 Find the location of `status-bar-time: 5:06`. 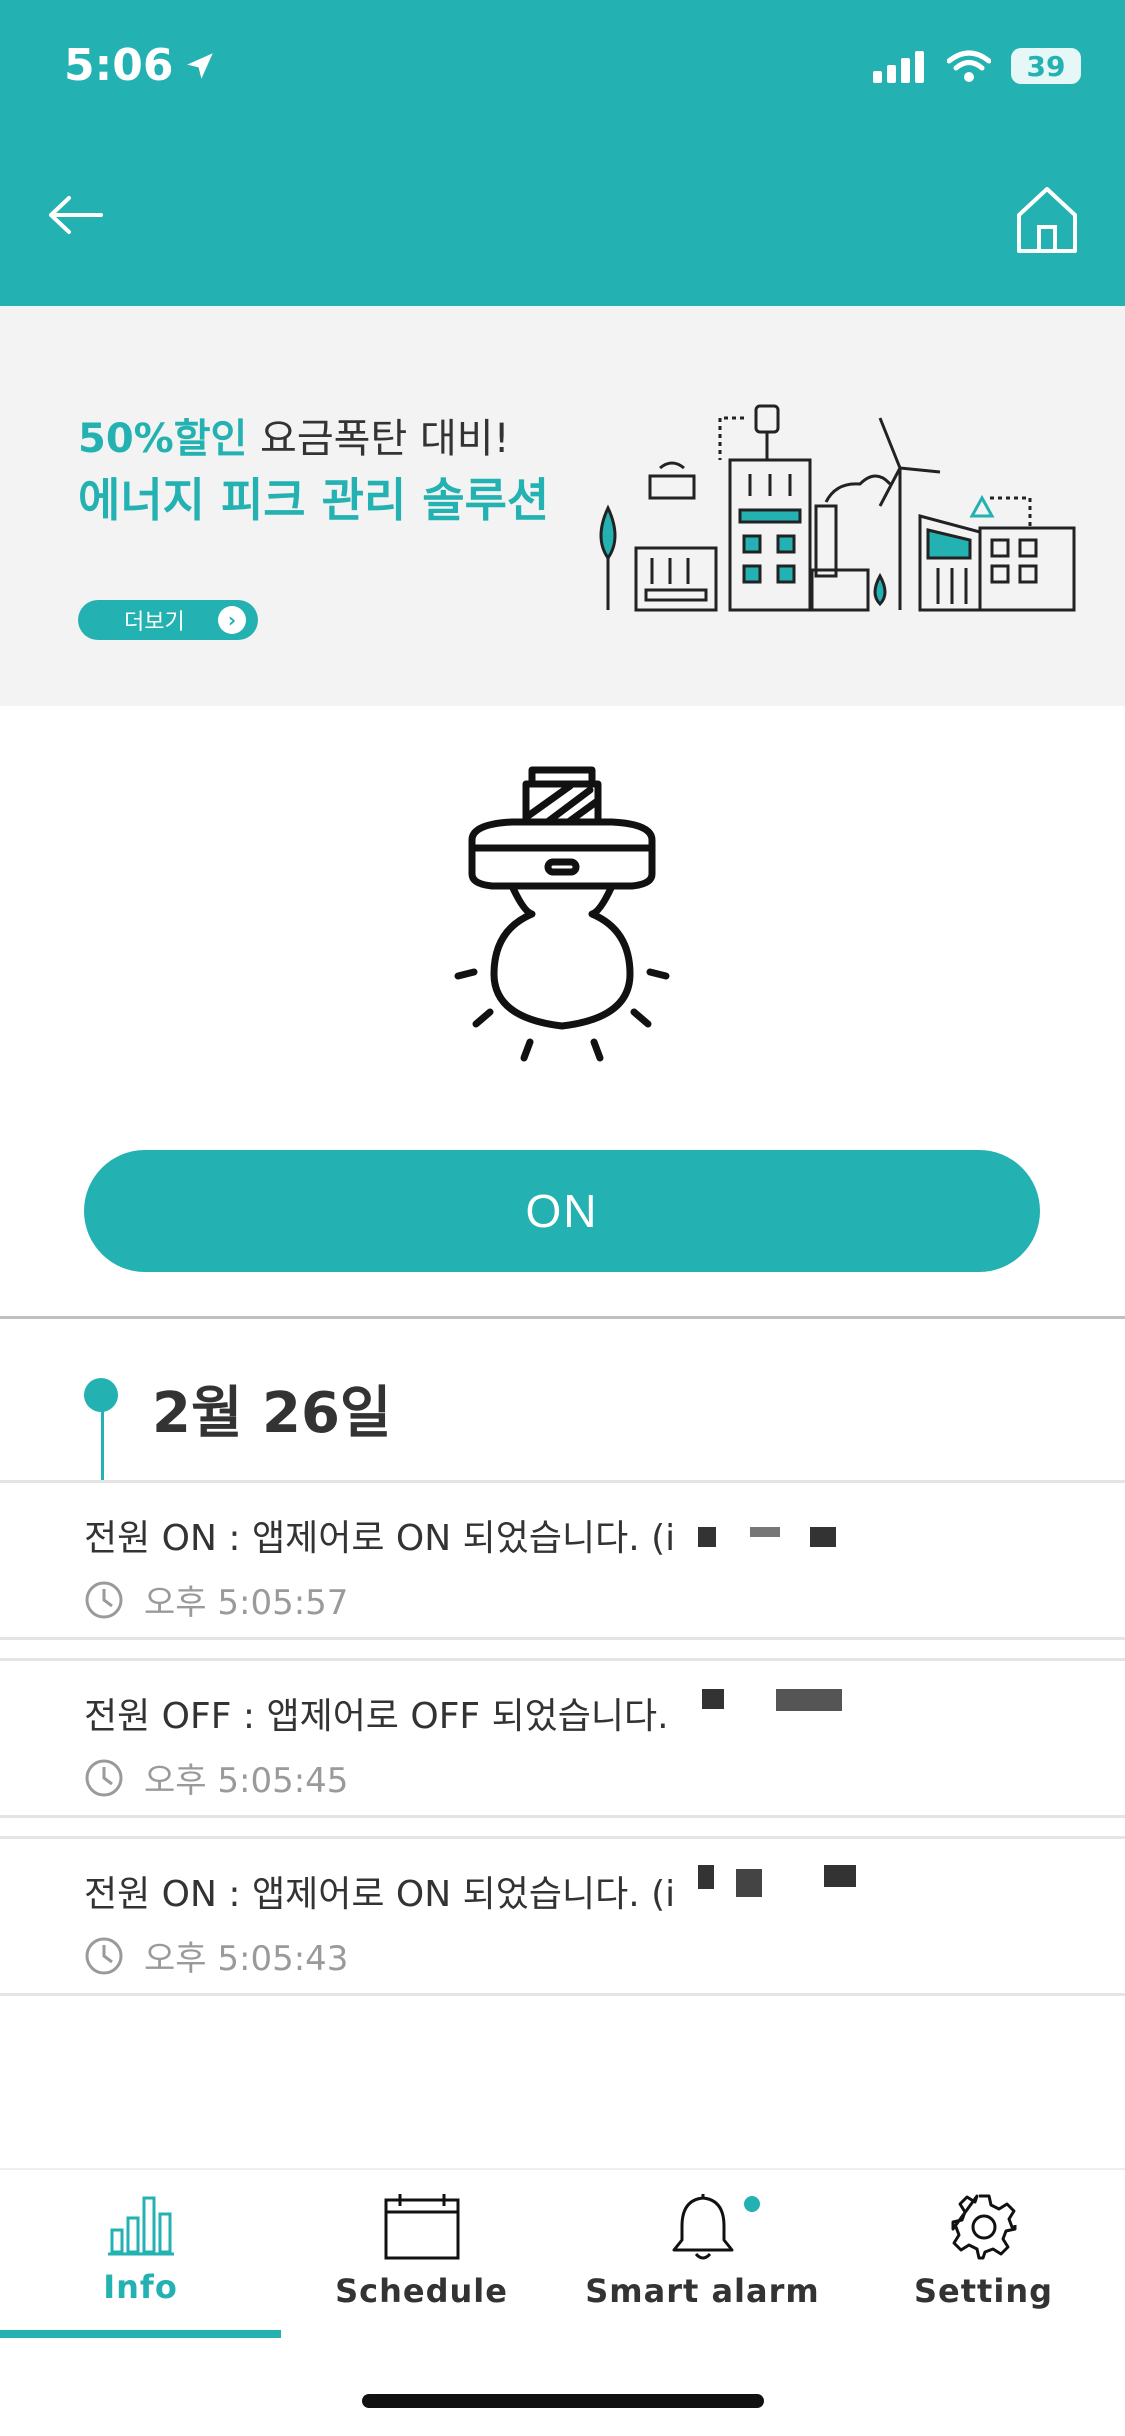

status-bar-time: 5:06 is located at coordinates (140, 65).